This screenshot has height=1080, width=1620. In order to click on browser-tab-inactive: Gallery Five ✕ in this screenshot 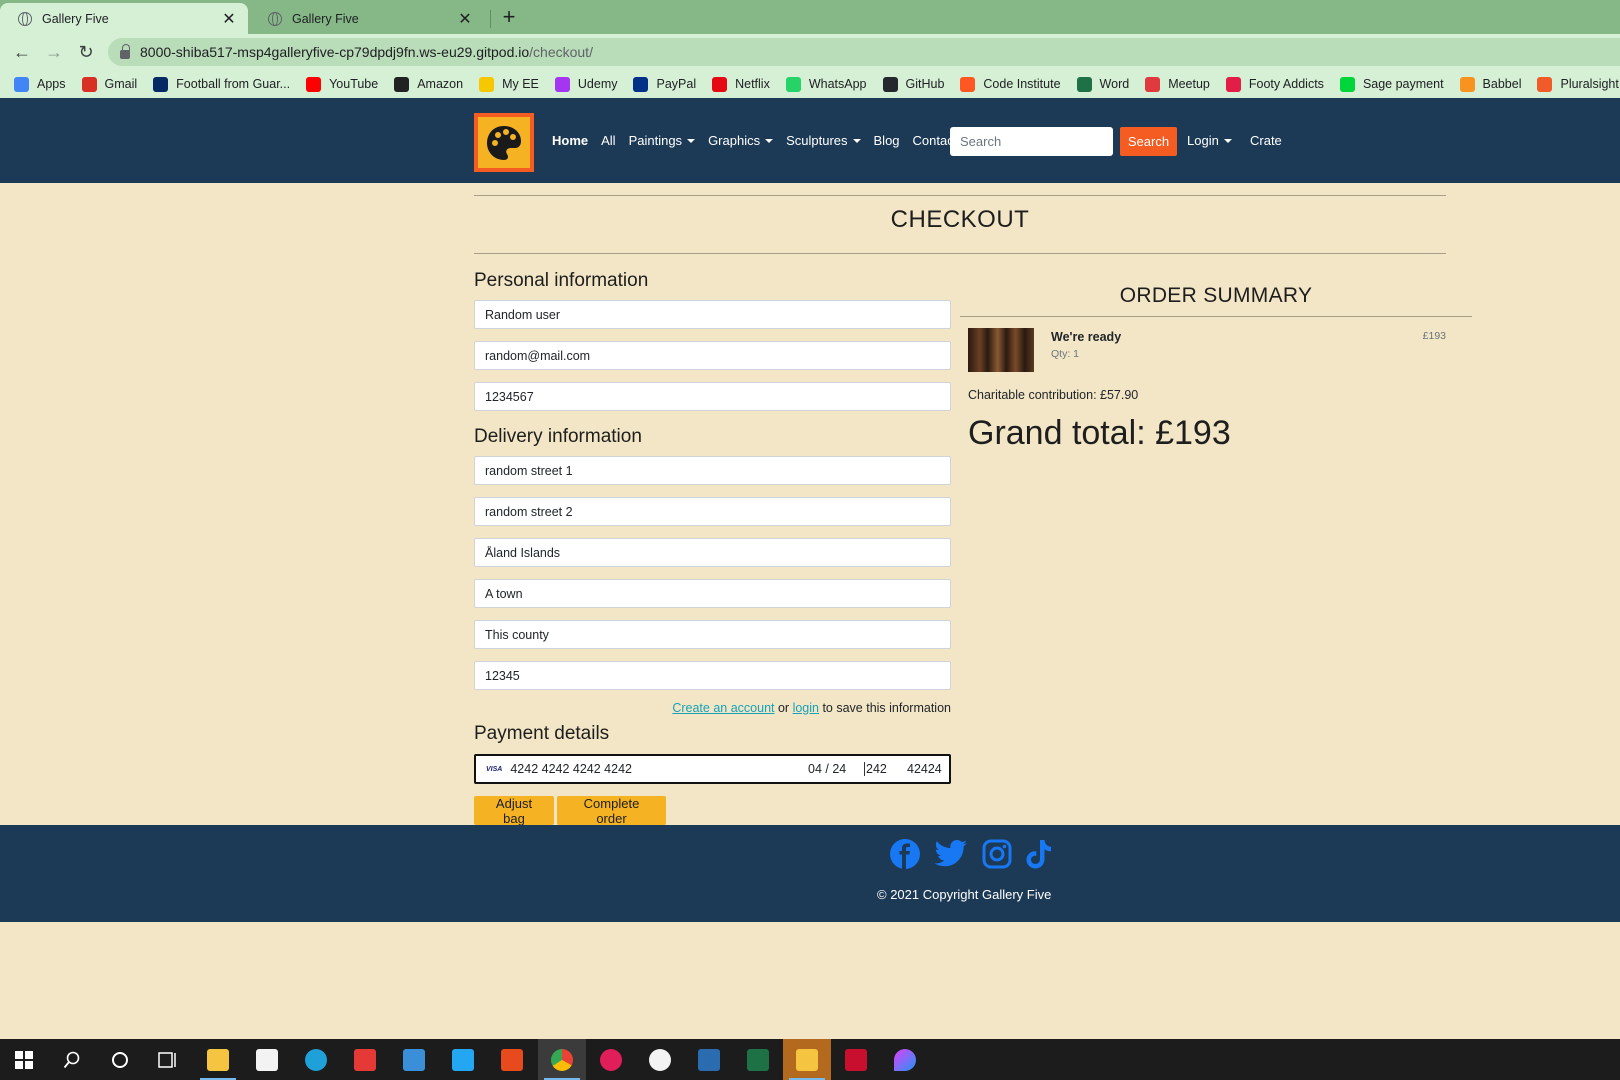, I will do `click(367, 18)`.